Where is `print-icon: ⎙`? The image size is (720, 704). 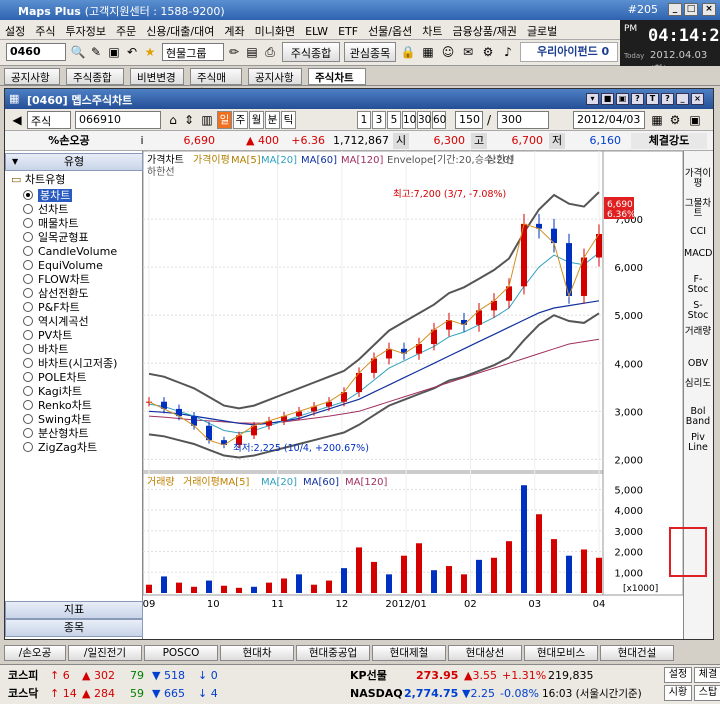
print-icon: ⎙ is located at coordinates (270, 52).